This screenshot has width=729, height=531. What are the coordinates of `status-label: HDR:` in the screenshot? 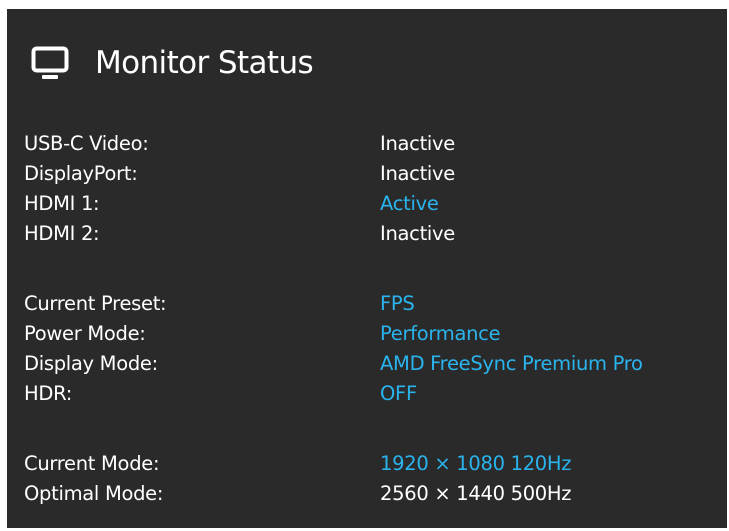 It's located at (48, 393).